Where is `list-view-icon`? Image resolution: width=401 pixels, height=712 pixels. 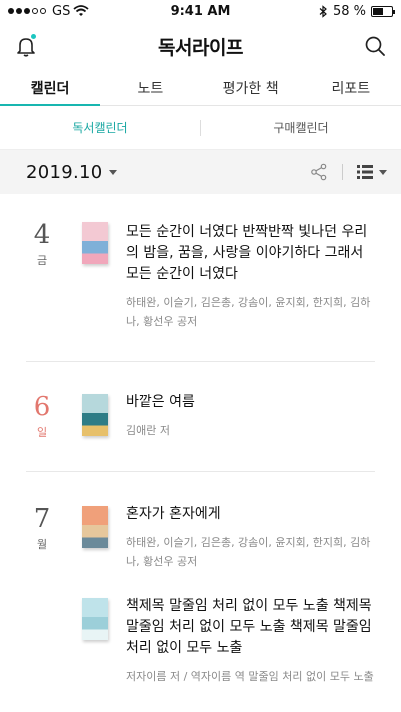 list-view-icon is located at coordinates (365, 172).